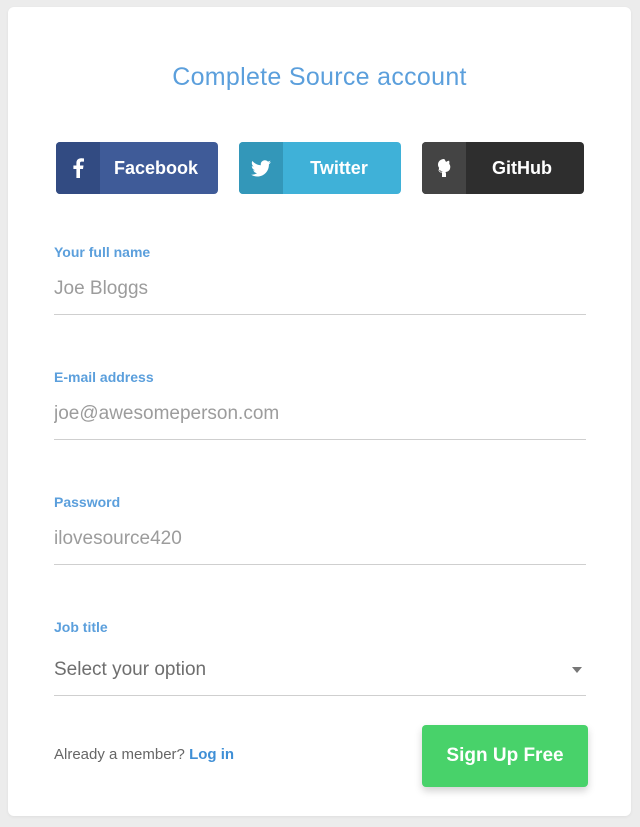  Describe the element at coordinates (211, 754) in the screenshot. I see `login-link: Log in` at that location.